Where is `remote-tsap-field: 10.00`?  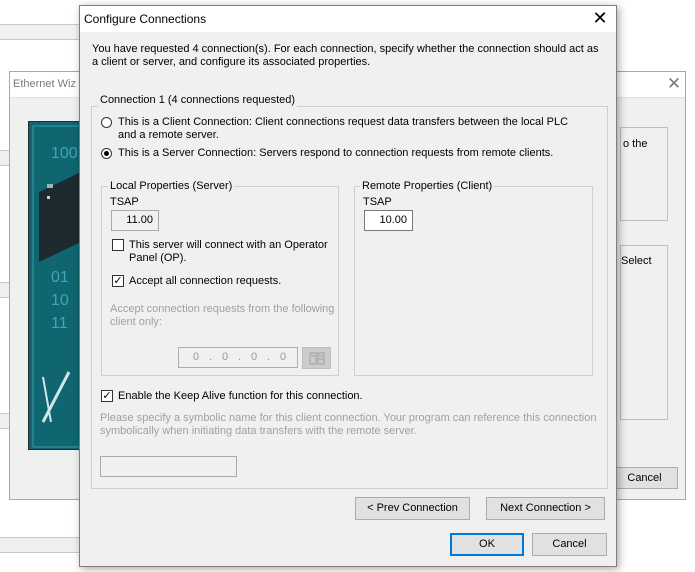 remote-tsap-field: 10.00 is located at coordinates (388, 220).